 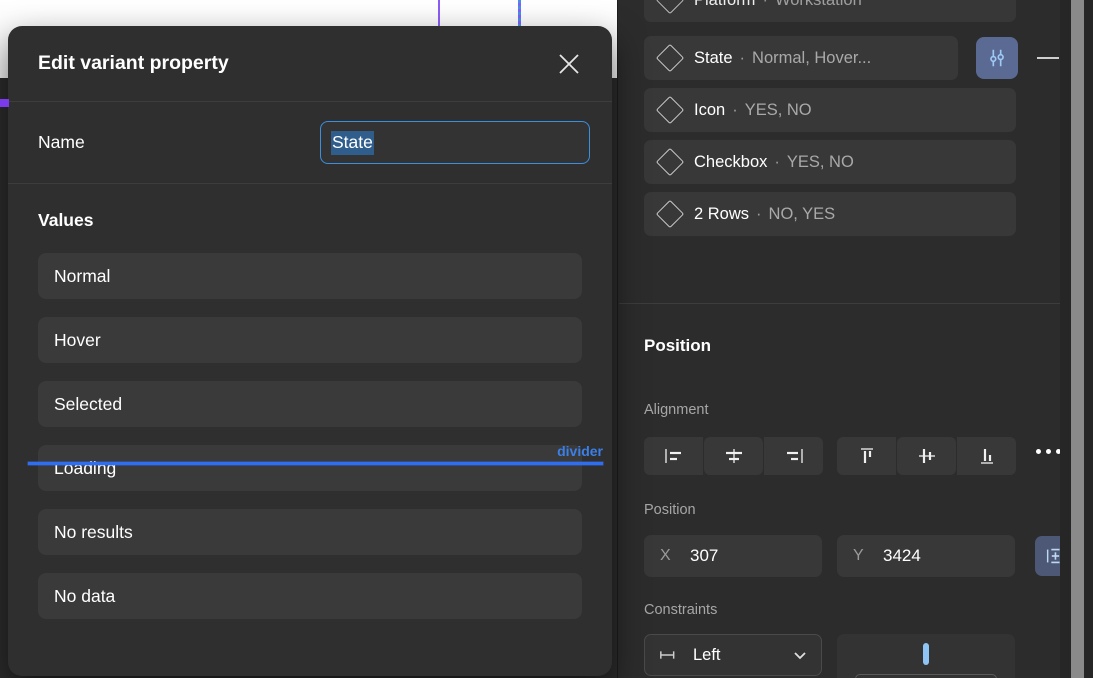 I want to click on position-label: Position, so click(x=670, y=510).